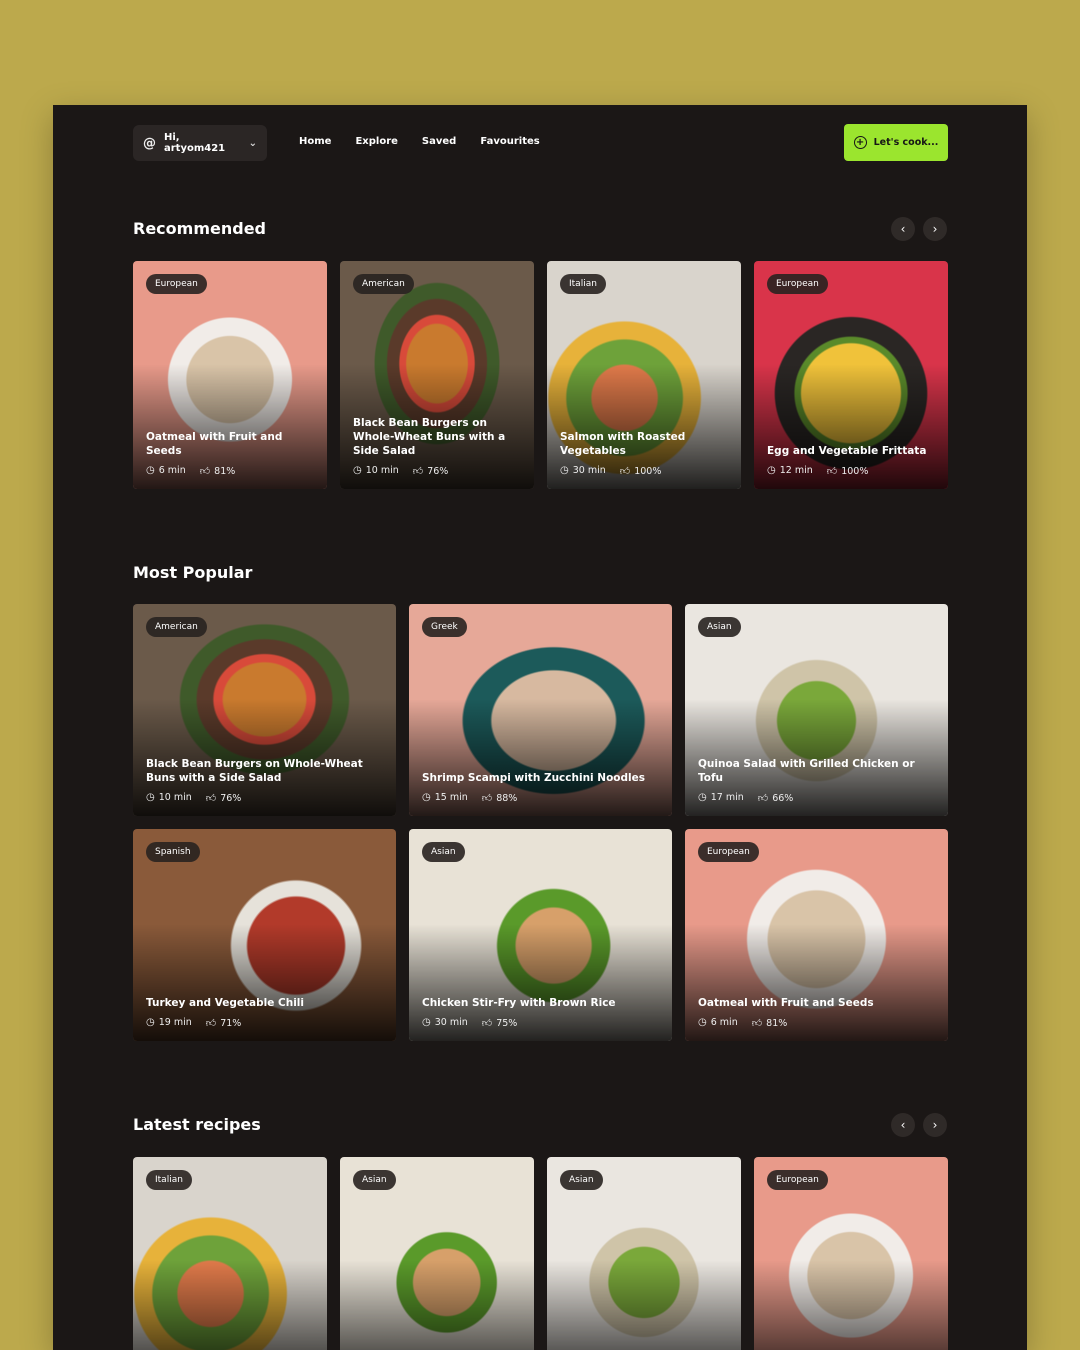 The width and height of the screenshot is (1080, 1350). I want to click on recipe-title: Salmon with Roasted Vegetables, so click(623, 444).